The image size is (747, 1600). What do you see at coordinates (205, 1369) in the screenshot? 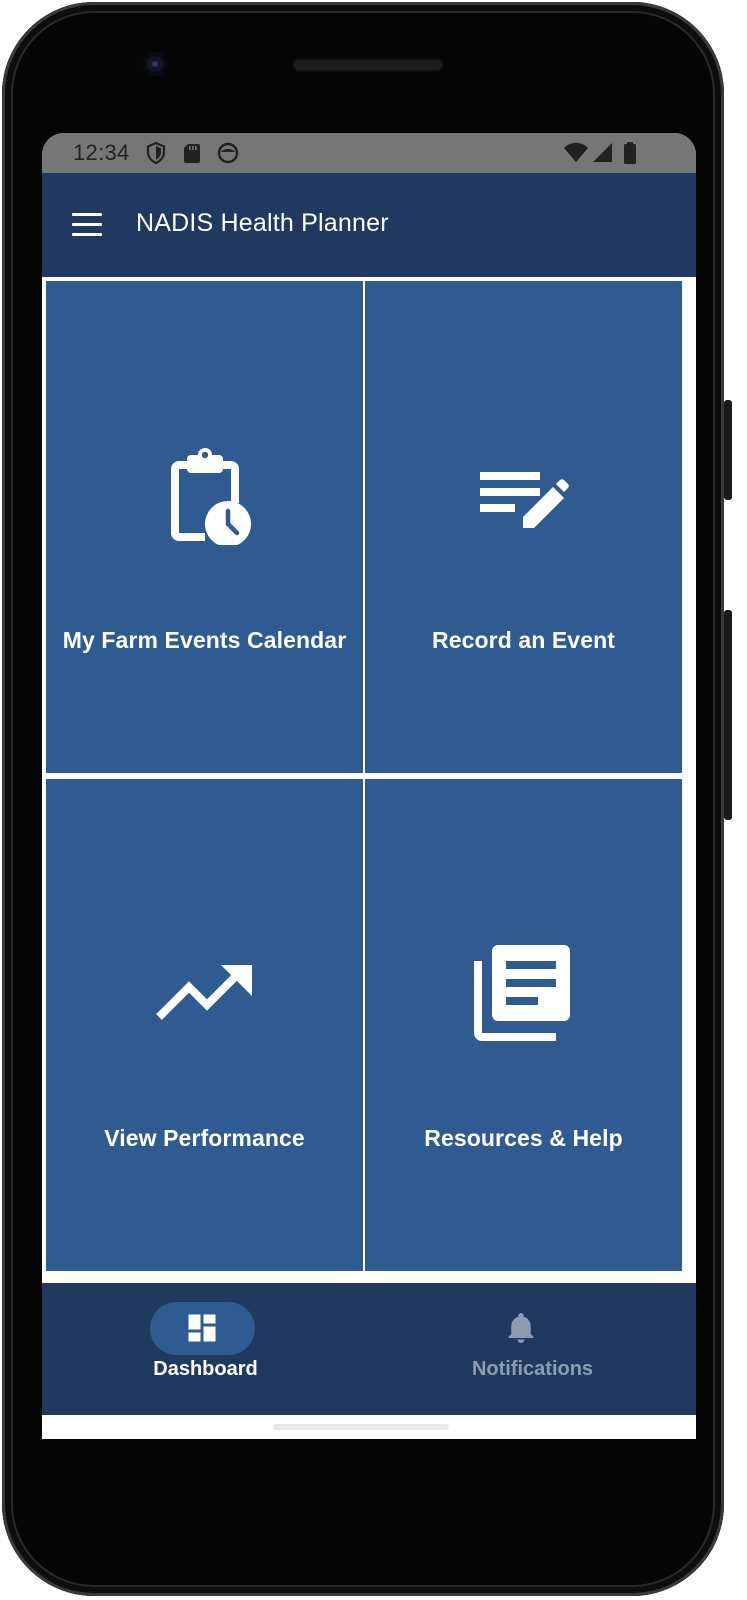
I see `nav-label-dashboard: Dashboard` at bounding box center [205, 1369].